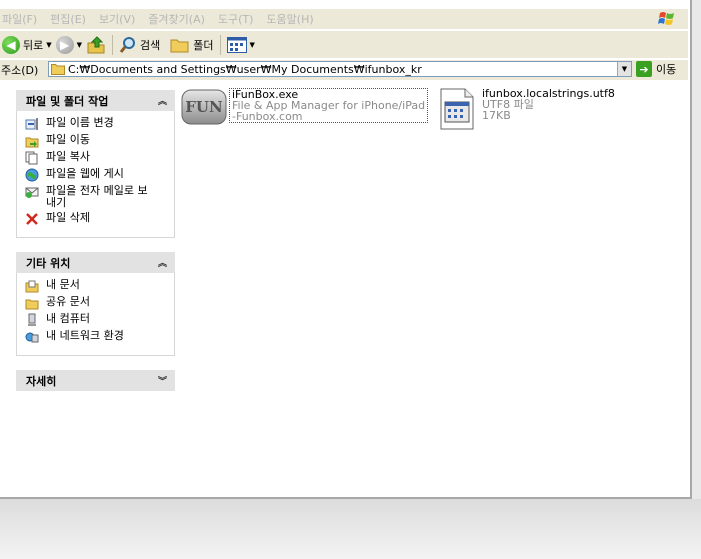 The width and height of the screenshot is (701, 559). I want to click on place-my-computer: 내 컴퓨터, so click(96, 320).